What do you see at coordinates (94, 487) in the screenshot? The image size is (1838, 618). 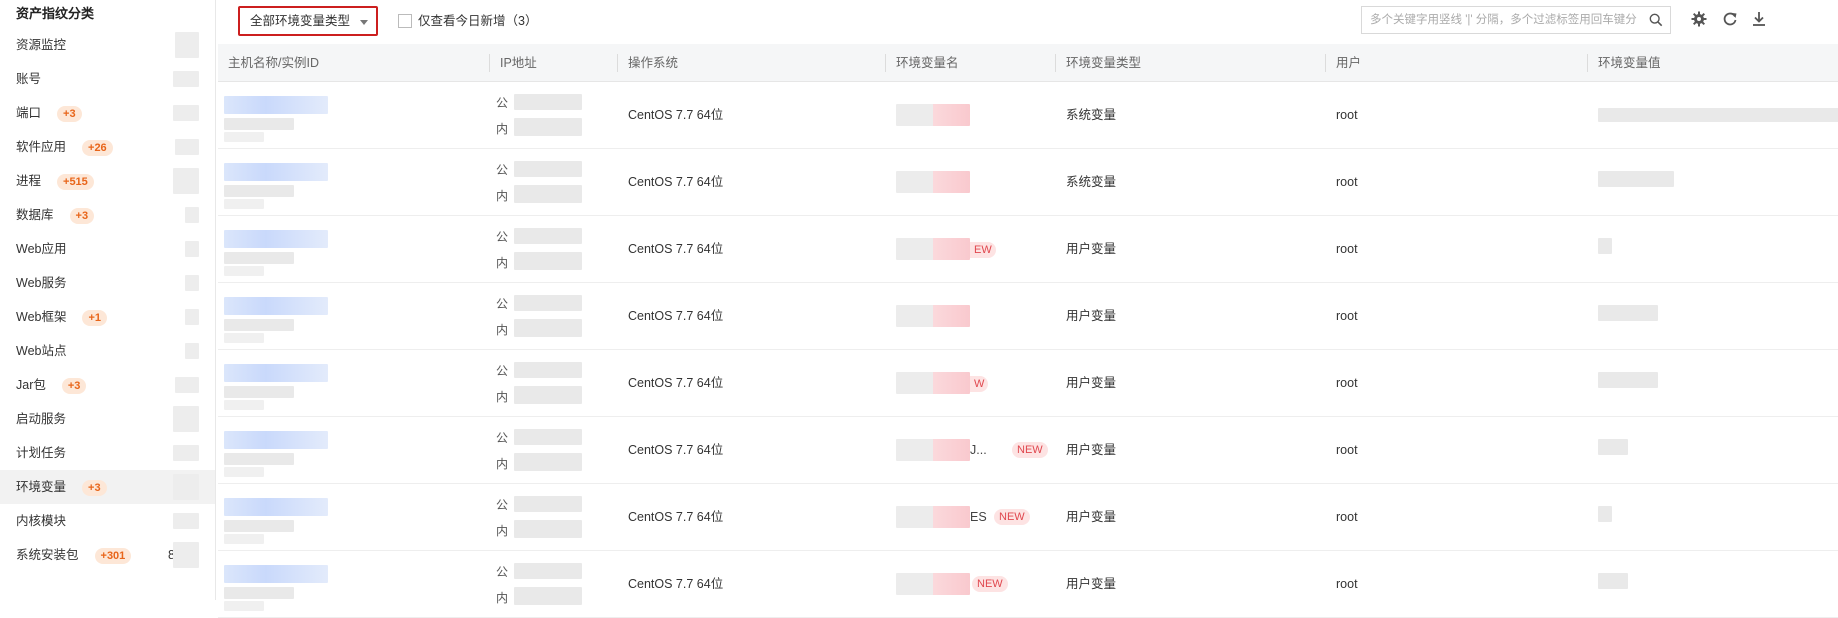 I see `new-count-badge: +3` at bounding box center [94, 487].